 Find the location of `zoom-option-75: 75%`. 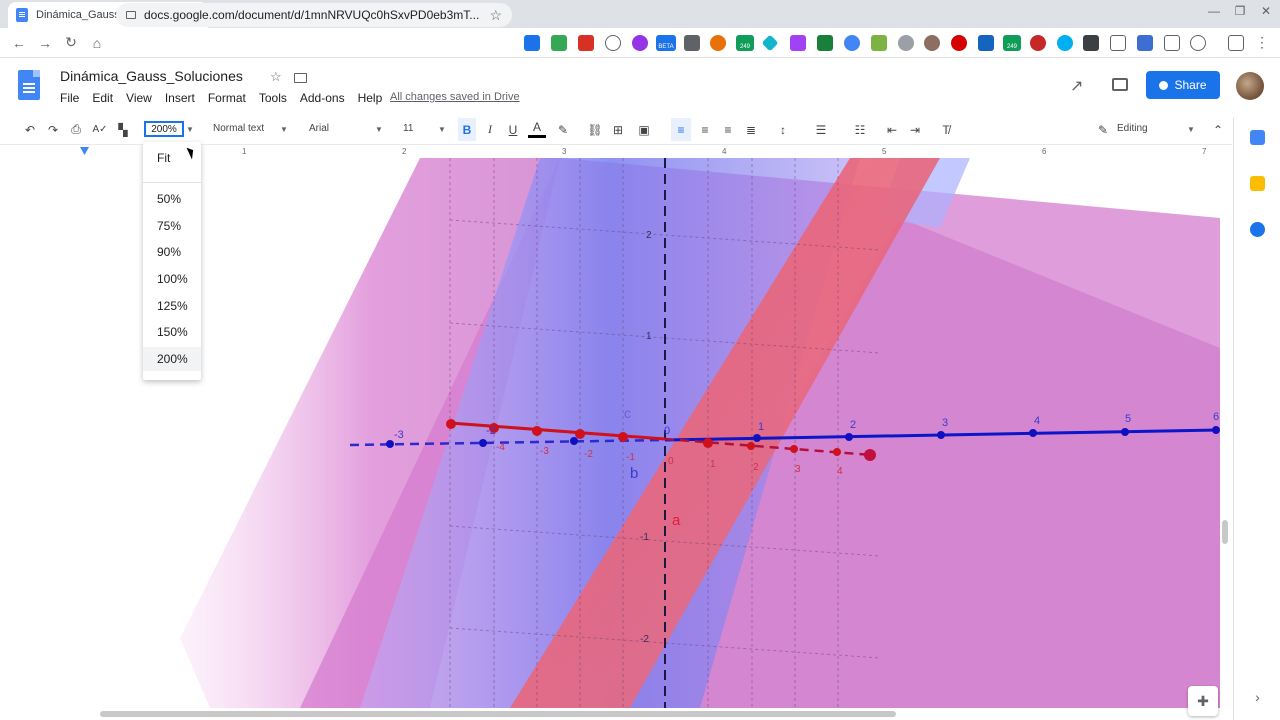

zoom-option-75: 75% is located at coordinates (172, 226).